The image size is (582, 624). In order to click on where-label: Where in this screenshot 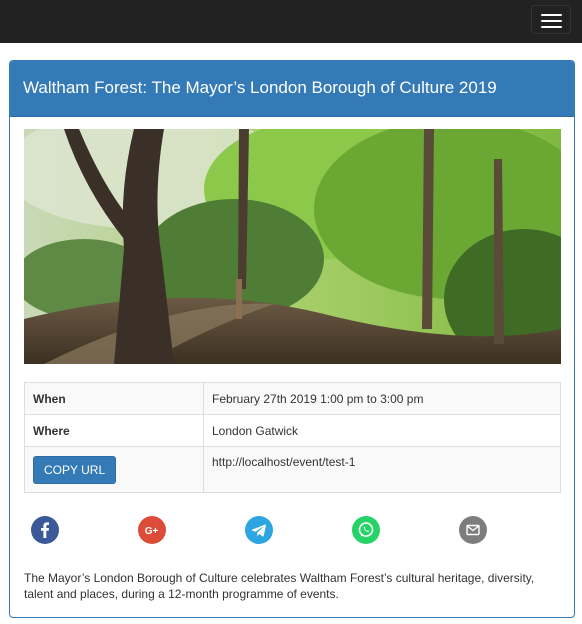, I will do `click(114, 430)`.